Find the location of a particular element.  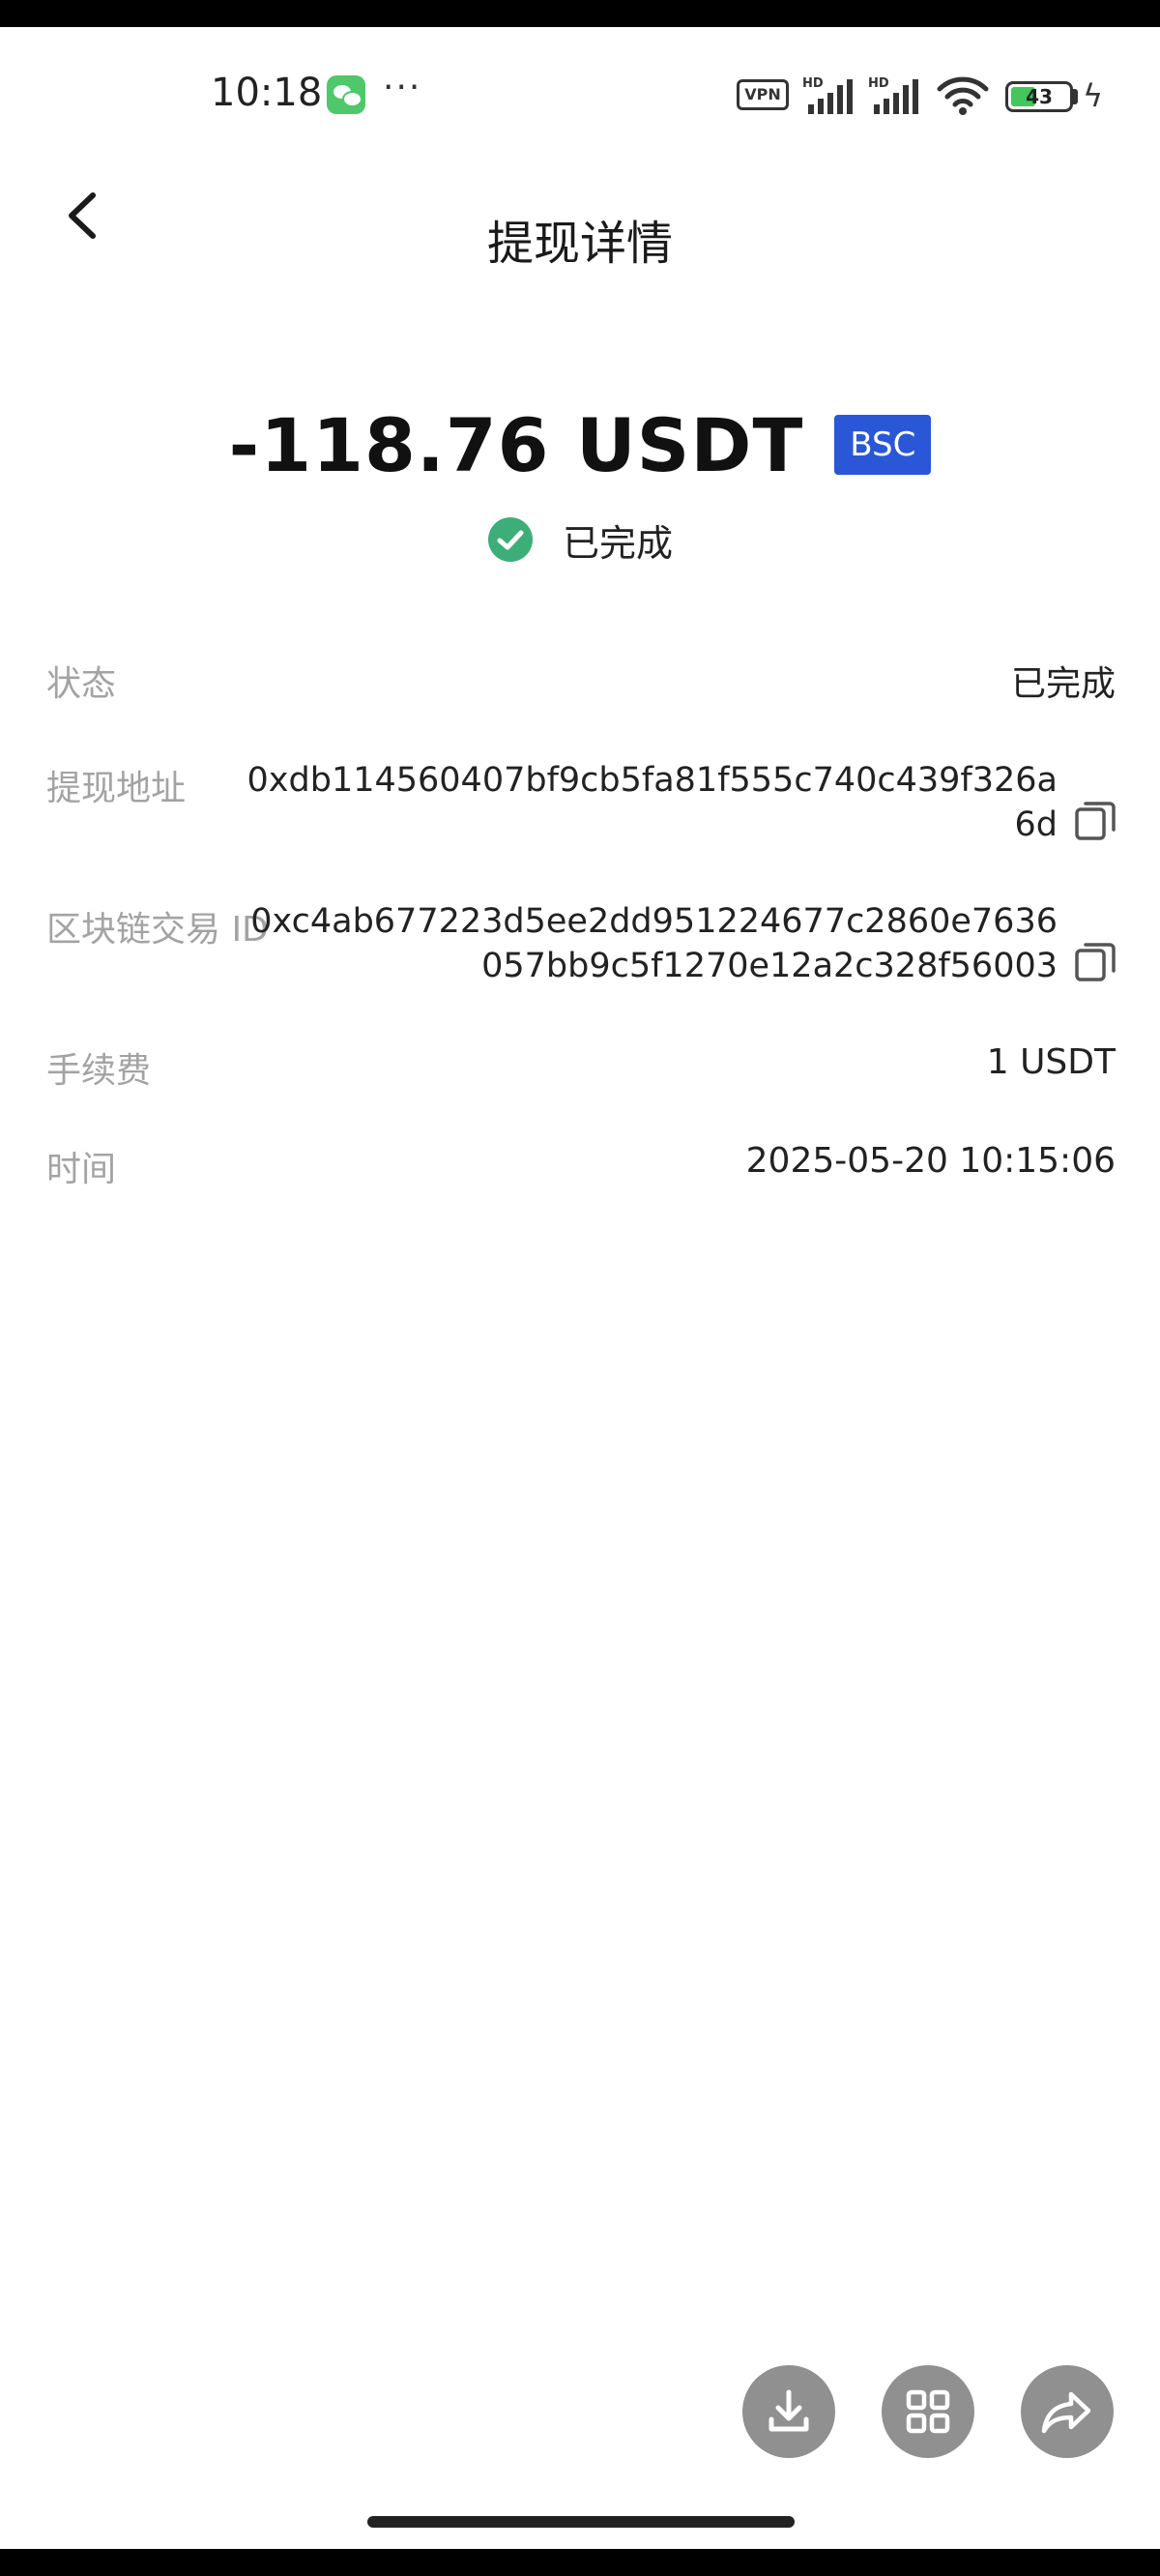

address-label: 提现地址 is located at coordinates (116, 788).